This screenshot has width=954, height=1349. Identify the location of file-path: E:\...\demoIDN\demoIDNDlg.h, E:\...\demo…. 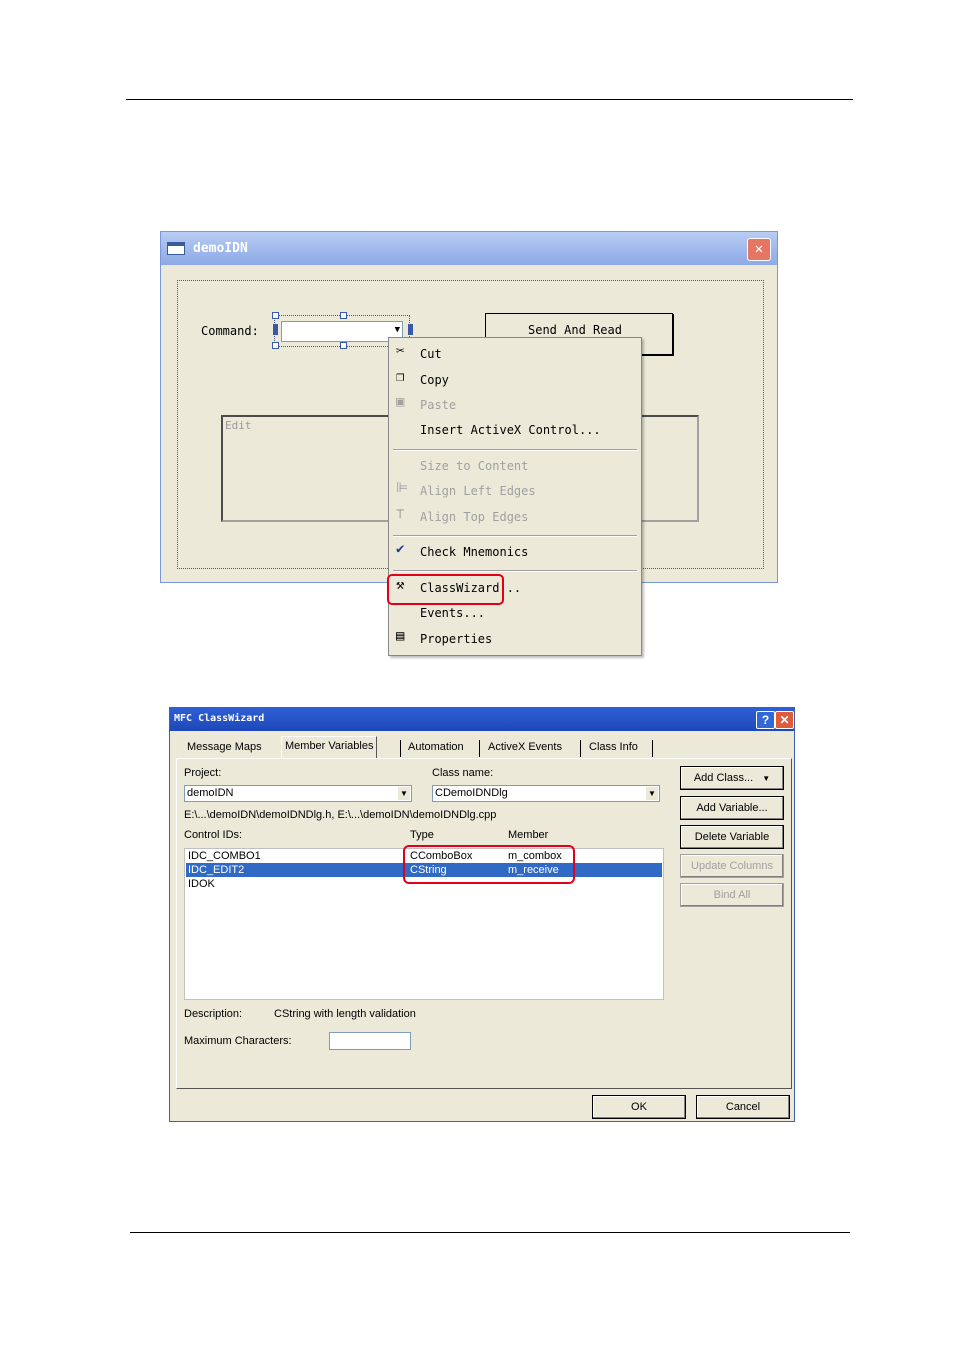
(340, 815).